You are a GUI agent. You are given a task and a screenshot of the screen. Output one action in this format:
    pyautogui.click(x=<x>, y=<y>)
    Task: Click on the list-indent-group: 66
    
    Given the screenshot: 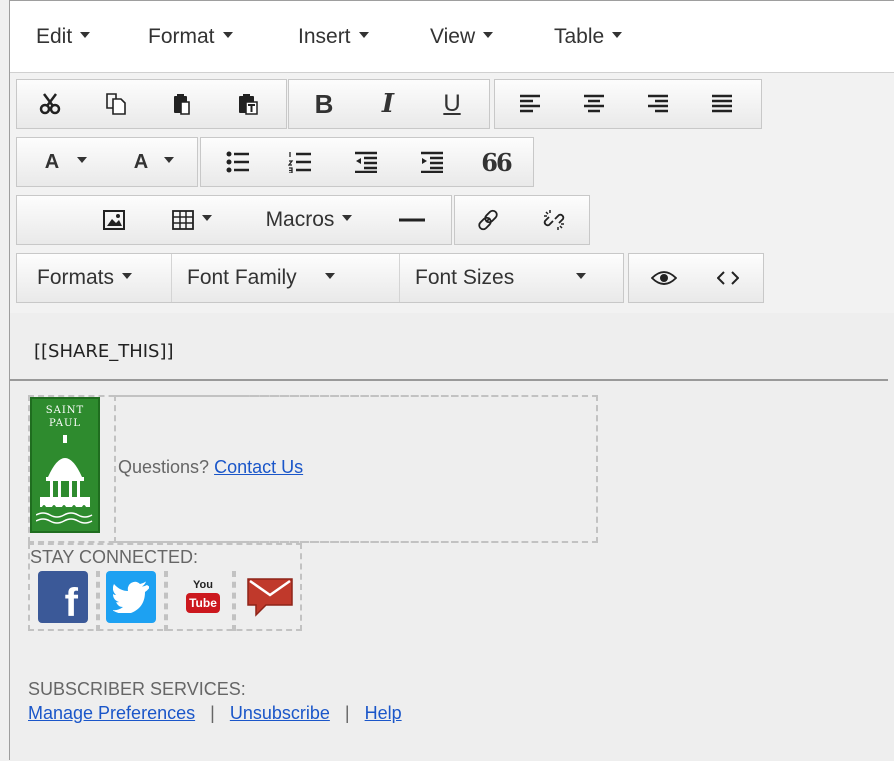 What is the action you would take?
    pyautogui.click(x=367, y=162)
    